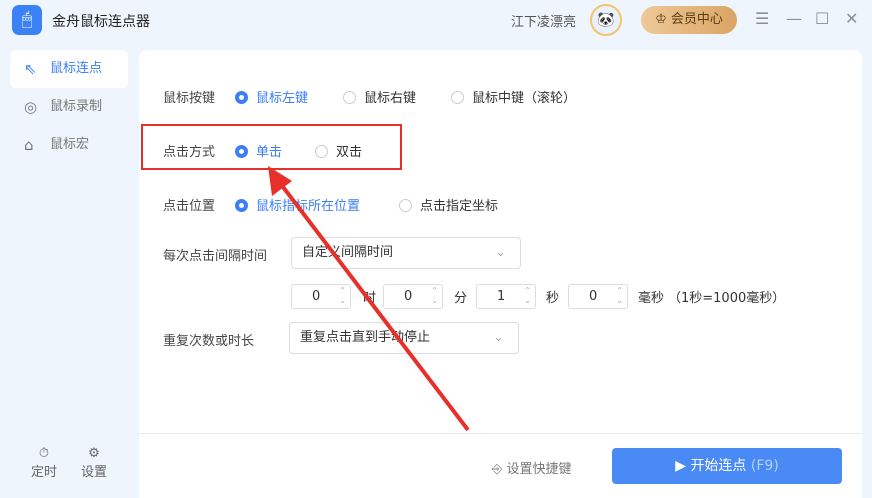  Describe the element at coordinates (369, 299) in the screenshot. I see `annotation-arrow` at that location.